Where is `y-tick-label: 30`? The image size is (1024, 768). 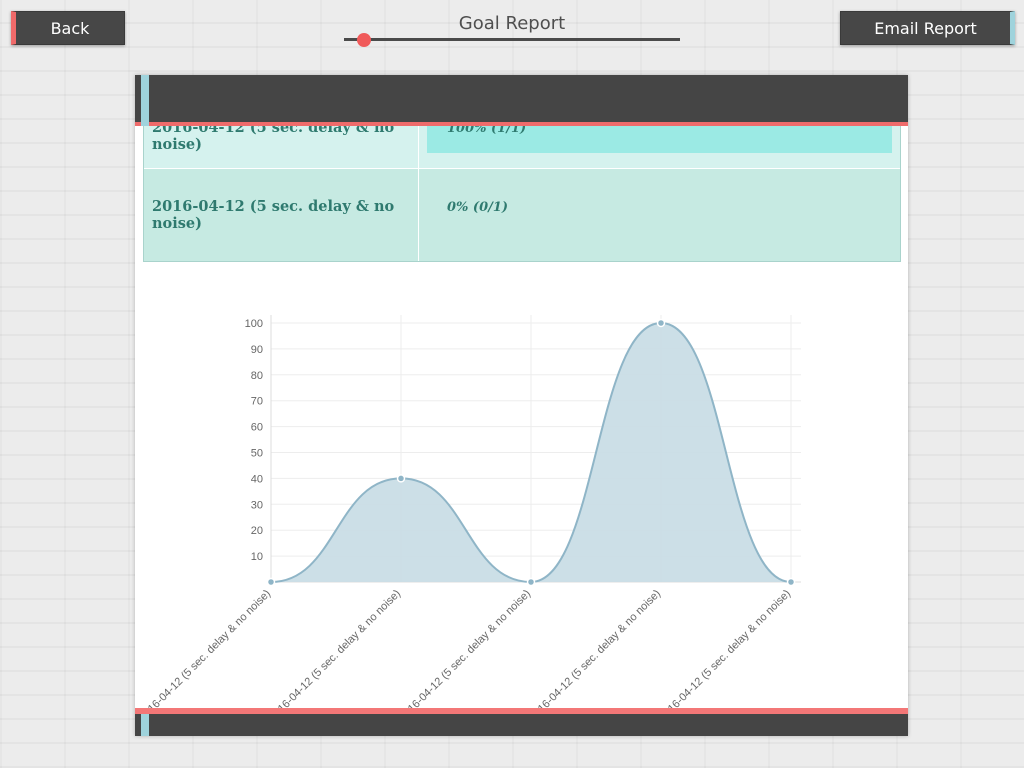 y-tick-label: 30 is located at coordinates (257, 505).